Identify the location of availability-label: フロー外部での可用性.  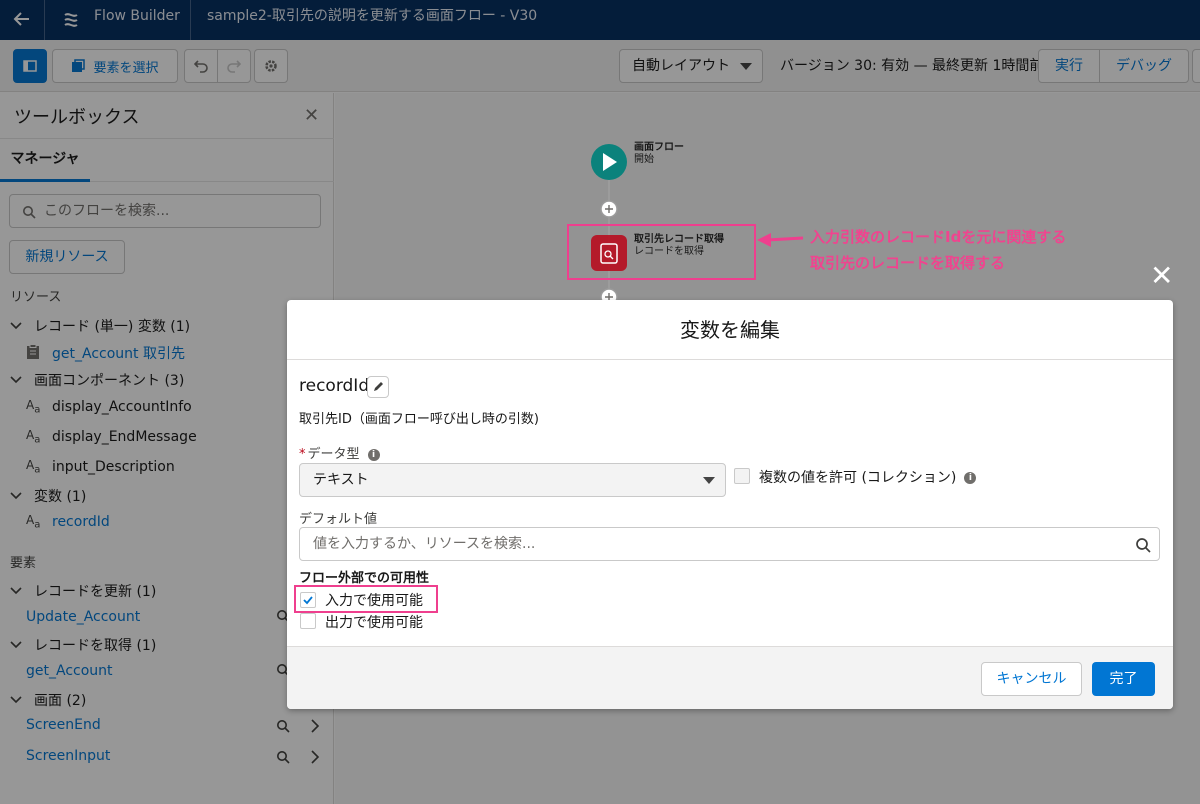
(364, 578).